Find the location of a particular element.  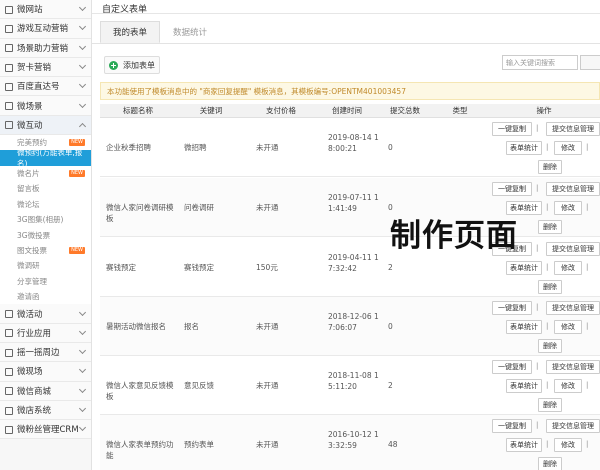

cell-time: 2018-11-08 15:11:20 is located at coordinates (353, 381).